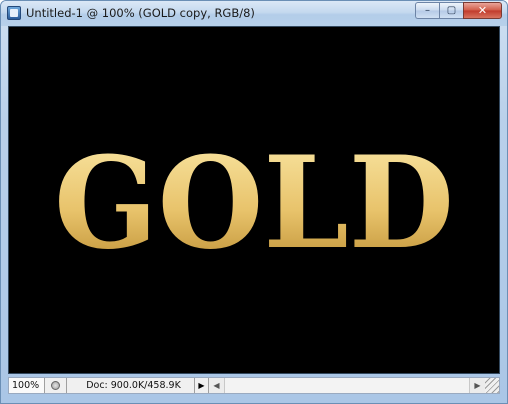  Describe the element at coordinates (217, 385) in the screenshot. I see `scroll-left-icon: ◀` at that location.